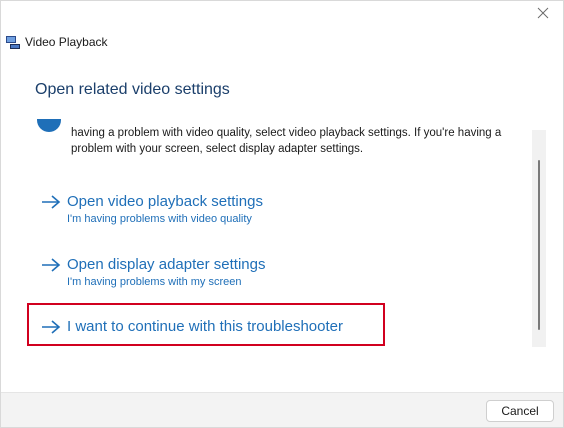 This screenshot has height=428, width=564. I want to click on footer-bar: Cancel, so click(282, 409).